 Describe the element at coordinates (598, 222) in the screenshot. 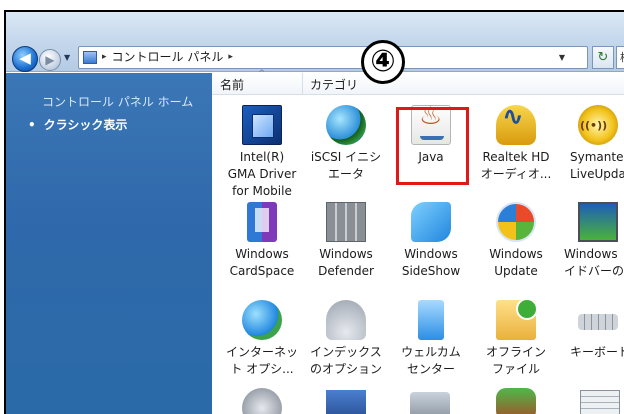

I see `windows-sidebar-icon` at that location.